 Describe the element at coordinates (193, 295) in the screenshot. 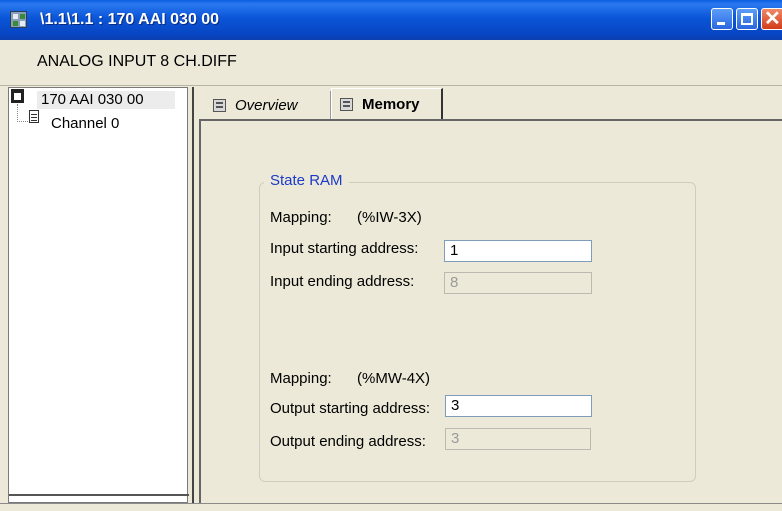

I see `splitter-line` at that location.